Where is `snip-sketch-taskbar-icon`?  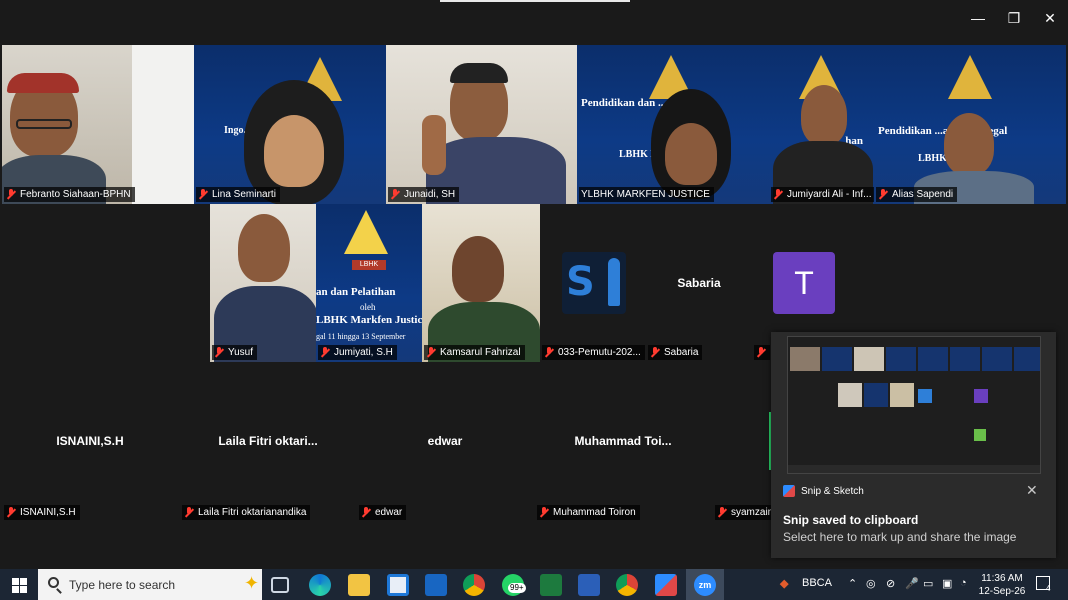
snip-sketch-taskbar-icon is located at coordinates (666, 585).